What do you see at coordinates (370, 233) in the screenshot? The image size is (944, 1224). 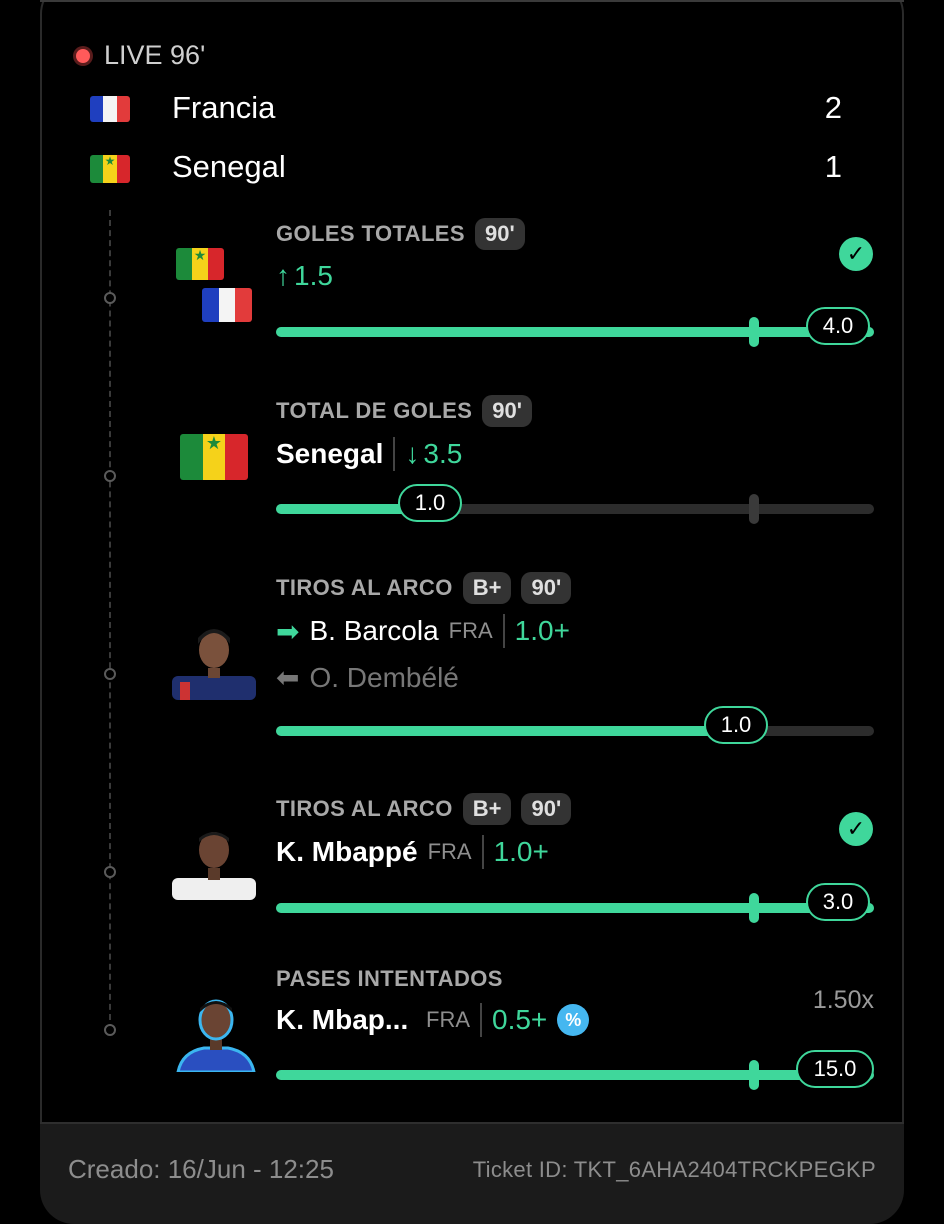 I see `market-name: GOLES TOTALES` at bounding box center [370, 233].